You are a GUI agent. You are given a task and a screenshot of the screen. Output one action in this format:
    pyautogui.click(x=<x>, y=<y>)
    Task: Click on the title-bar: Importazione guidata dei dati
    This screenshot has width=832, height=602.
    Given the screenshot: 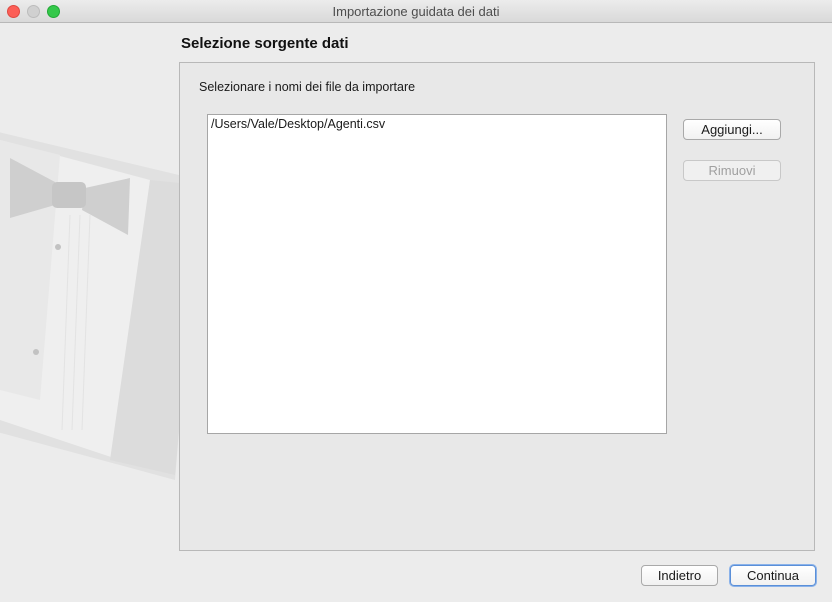 What is the action you would take?
    pyautogui.click(x=416, y=11)
    